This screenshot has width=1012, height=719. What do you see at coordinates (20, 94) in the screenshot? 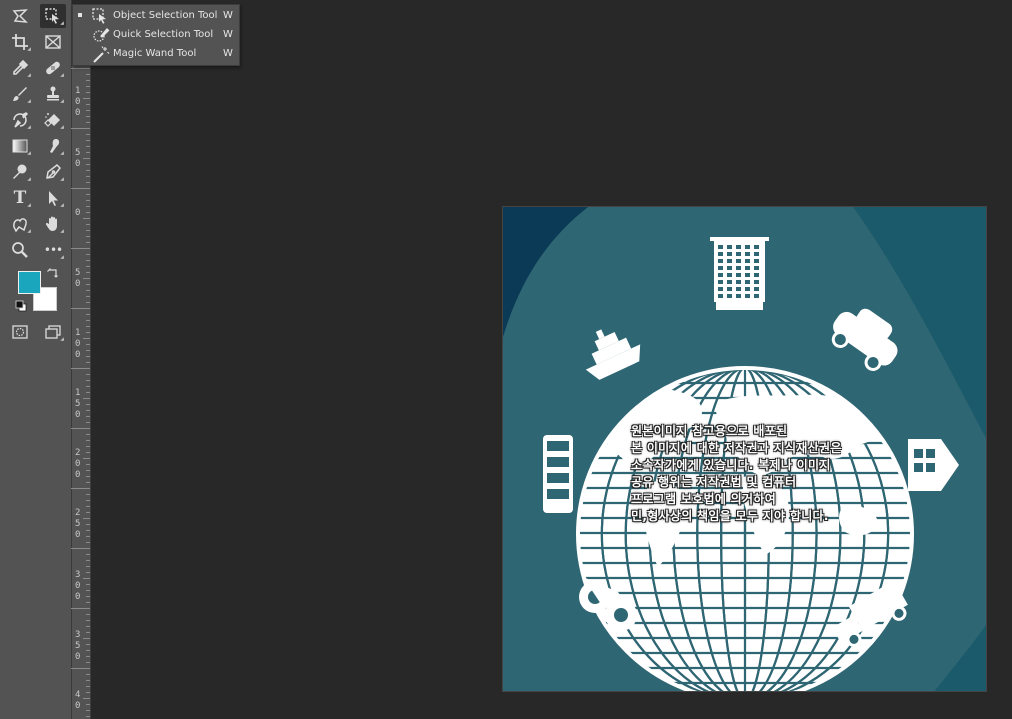
I see `brush-tool` at bounding box center [20, 94].